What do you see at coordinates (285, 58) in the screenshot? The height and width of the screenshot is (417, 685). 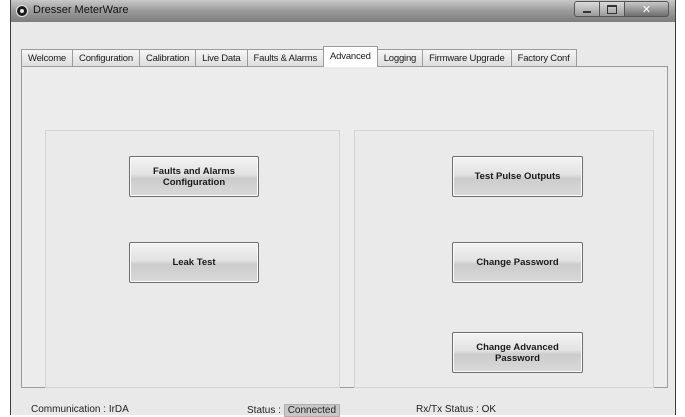 I see `tab-faults-alarms: Faults & Alarms` at bounding box center [285, 58].